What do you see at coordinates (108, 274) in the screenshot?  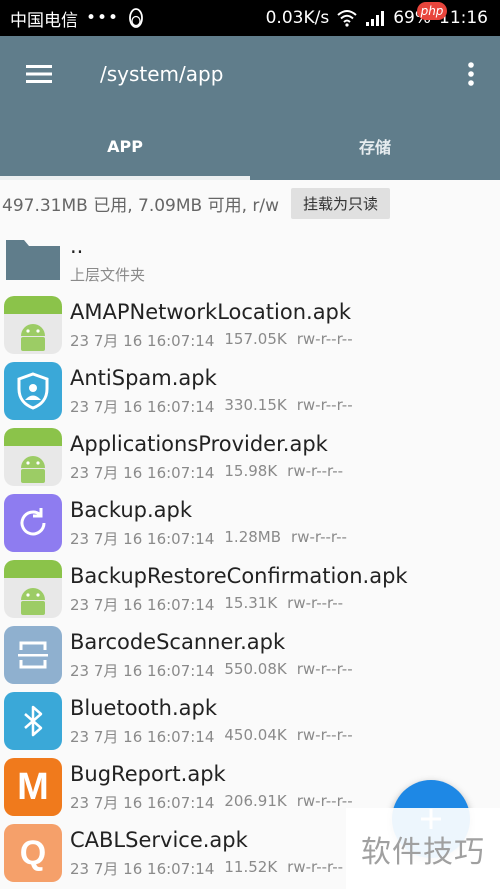 I see `item-subtitle: 上层文件夹` at bounding box center [108, 274].